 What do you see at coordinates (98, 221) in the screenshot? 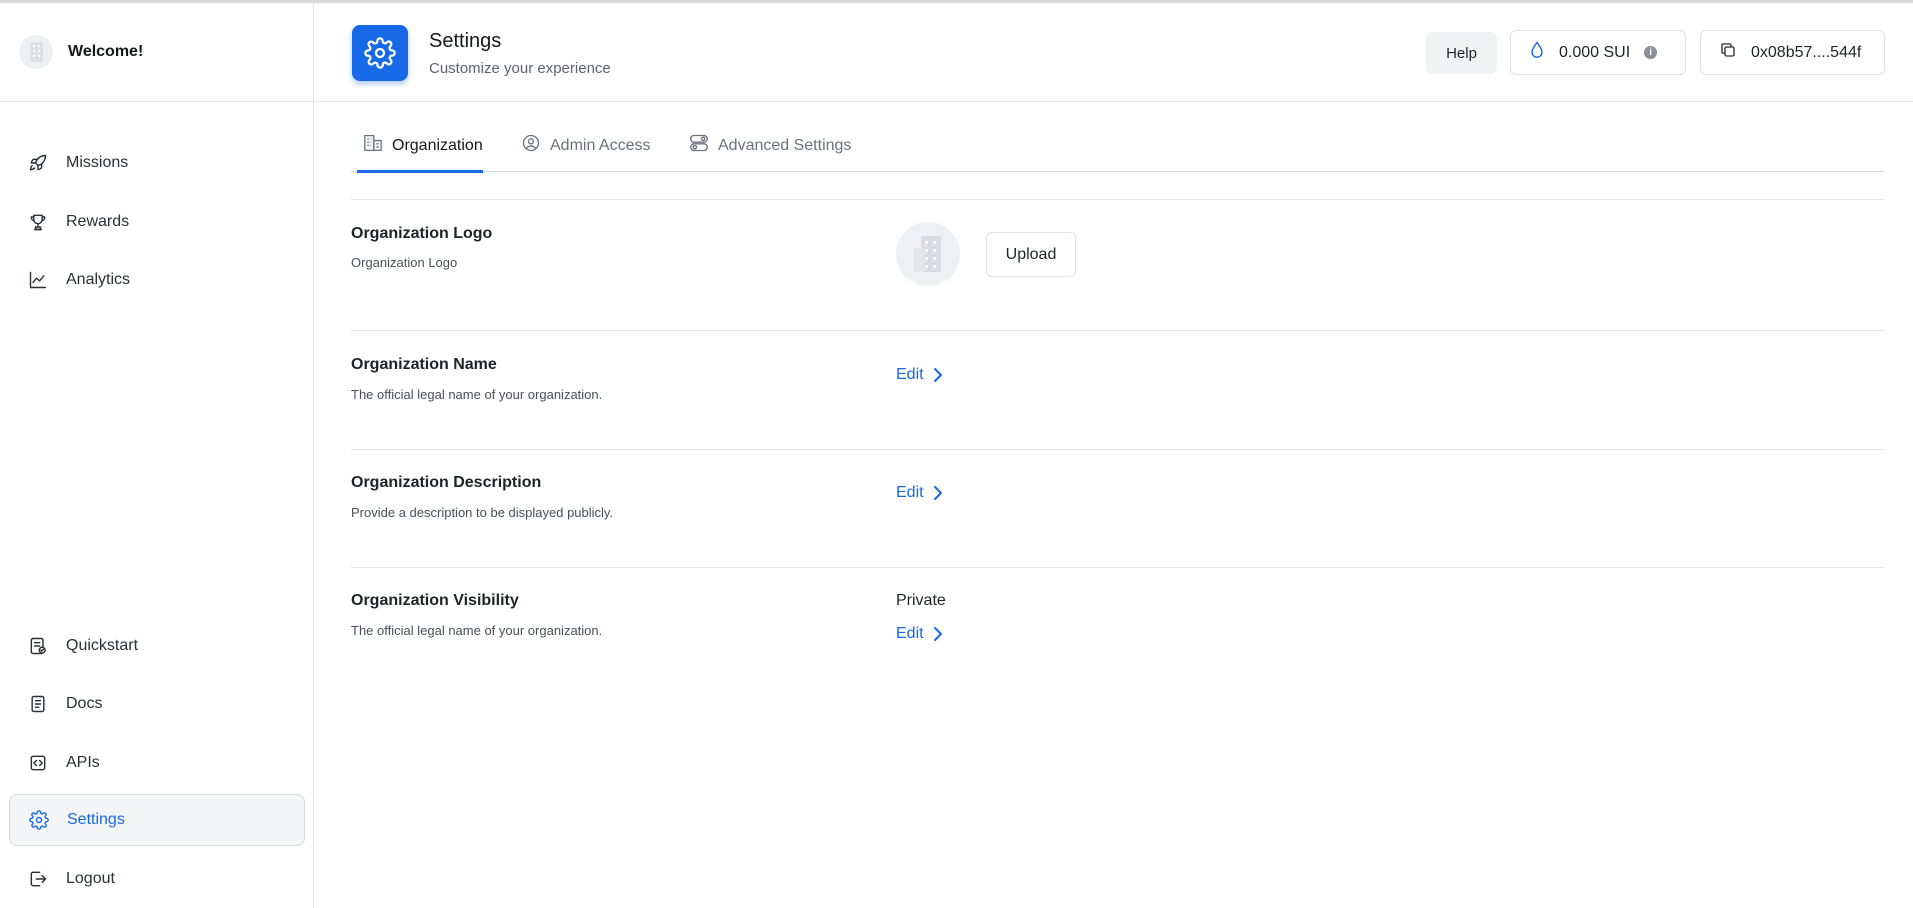
I see `sidebar-item-label: Rewards` at bounding box center [98, 221].